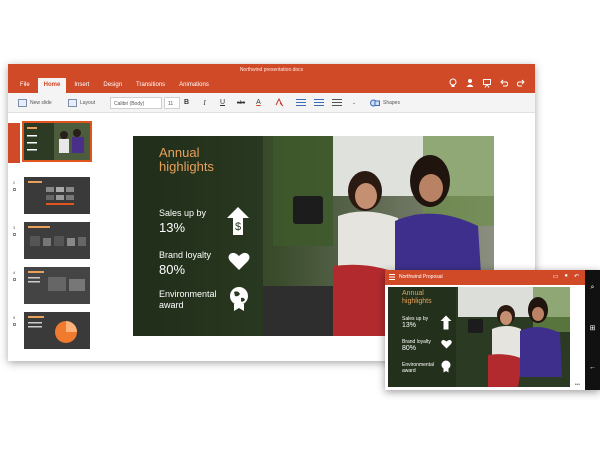  What do you see at coordinates (453, 83) in the screenshot?
I see `lightbulb-icon` at bounding box center [453, 83].